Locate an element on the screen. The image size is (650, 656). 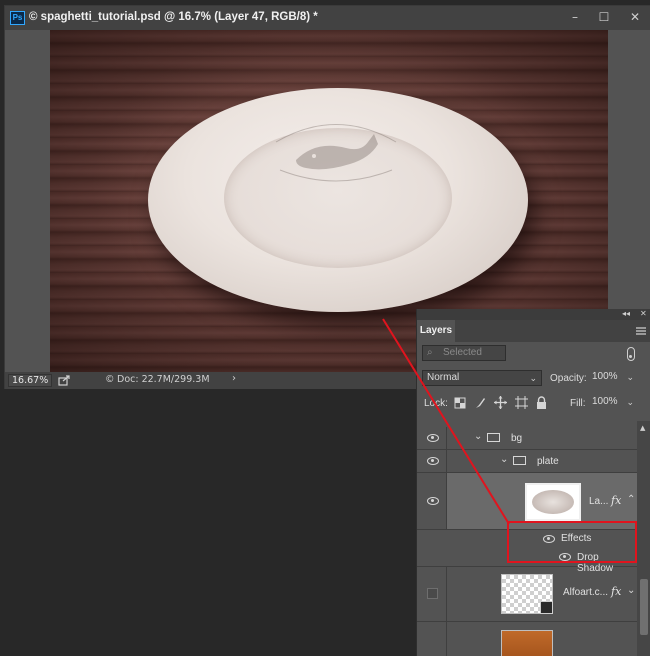
filter-search-icon: ⌕ is located at coordinates (430, 352).